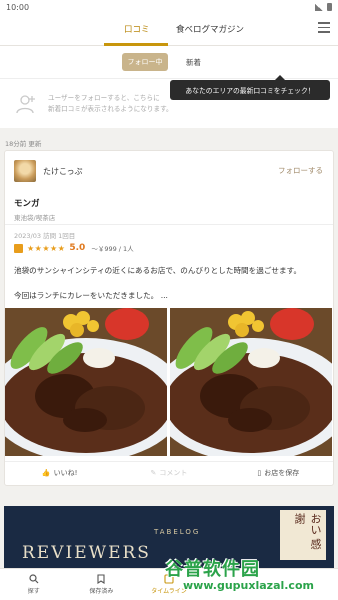 This screenshot has width=338, height=600. I want to click on watermark: 谷普软件园 www.gupuxlazal.com, so click(250, 575).